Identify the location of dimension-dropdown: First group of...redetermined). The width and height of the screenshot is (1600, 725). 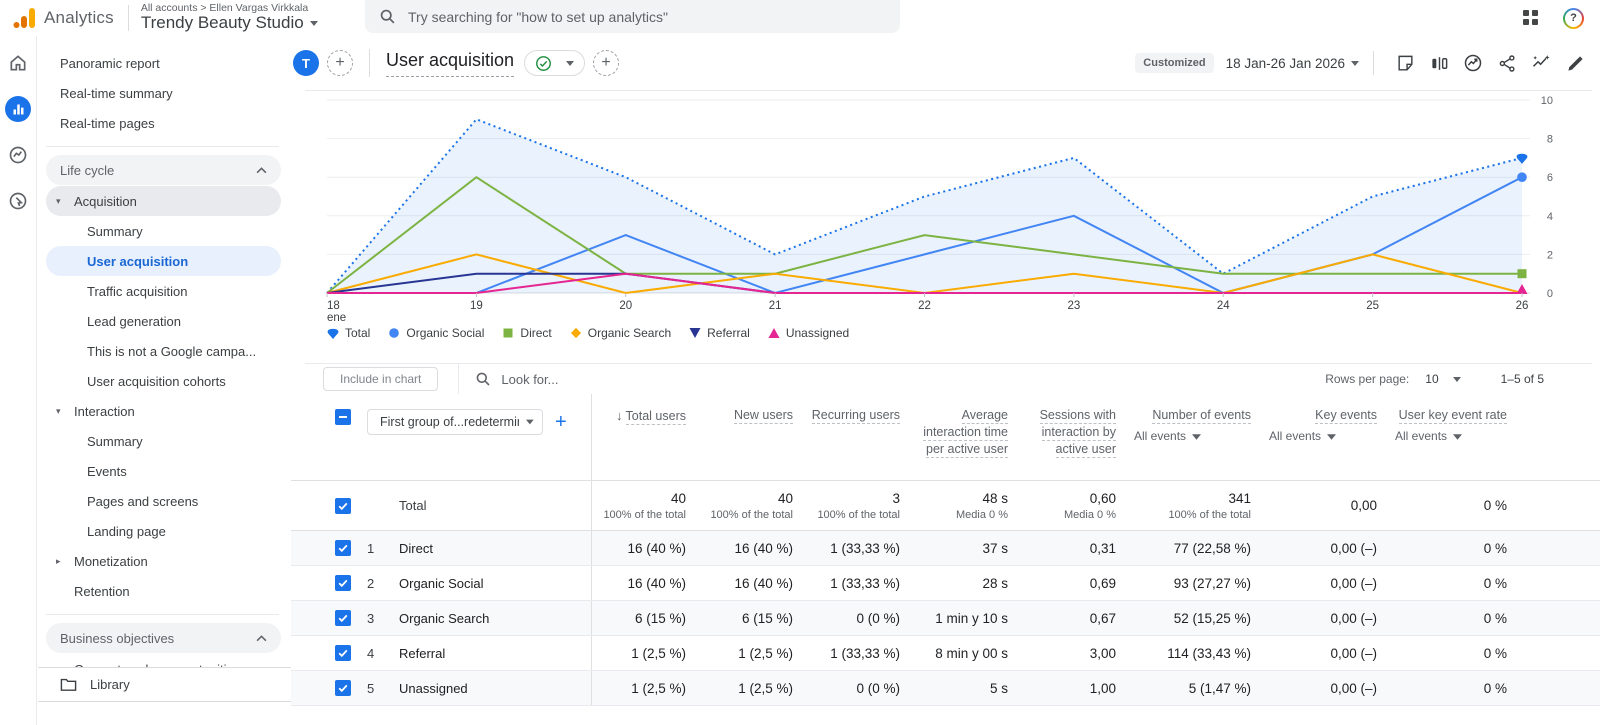
(455, 422).